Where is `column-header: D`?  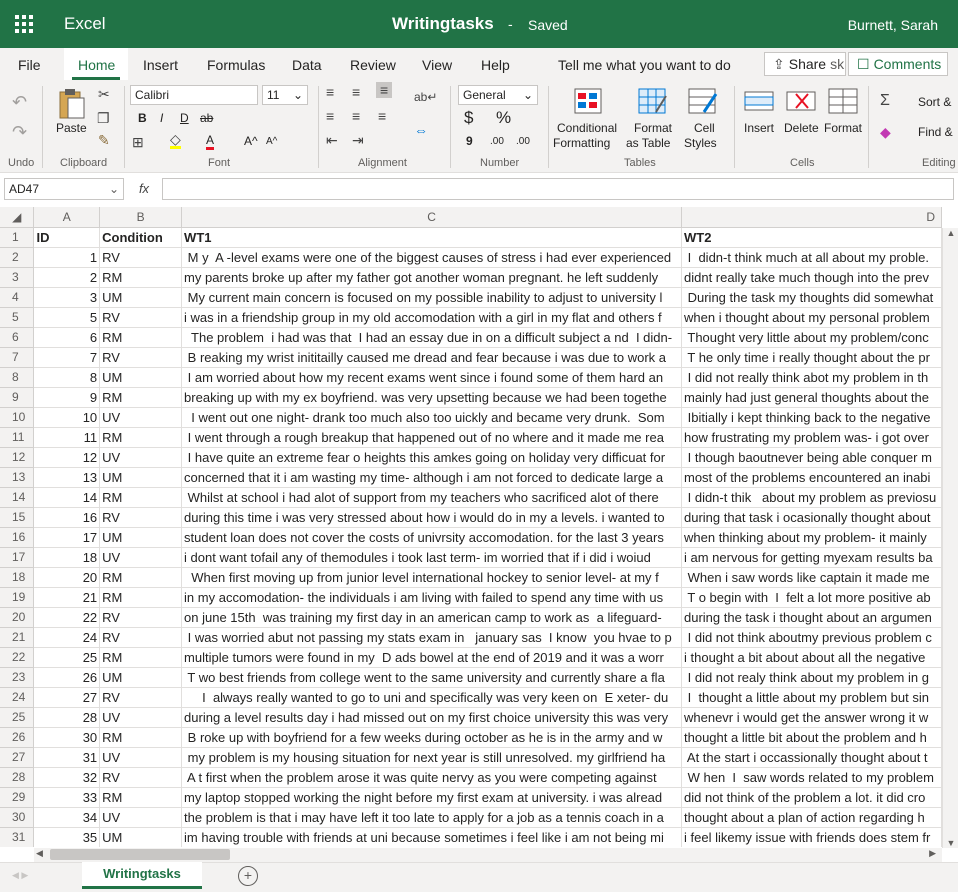
column-header: D is located at coordinates (811, 217).